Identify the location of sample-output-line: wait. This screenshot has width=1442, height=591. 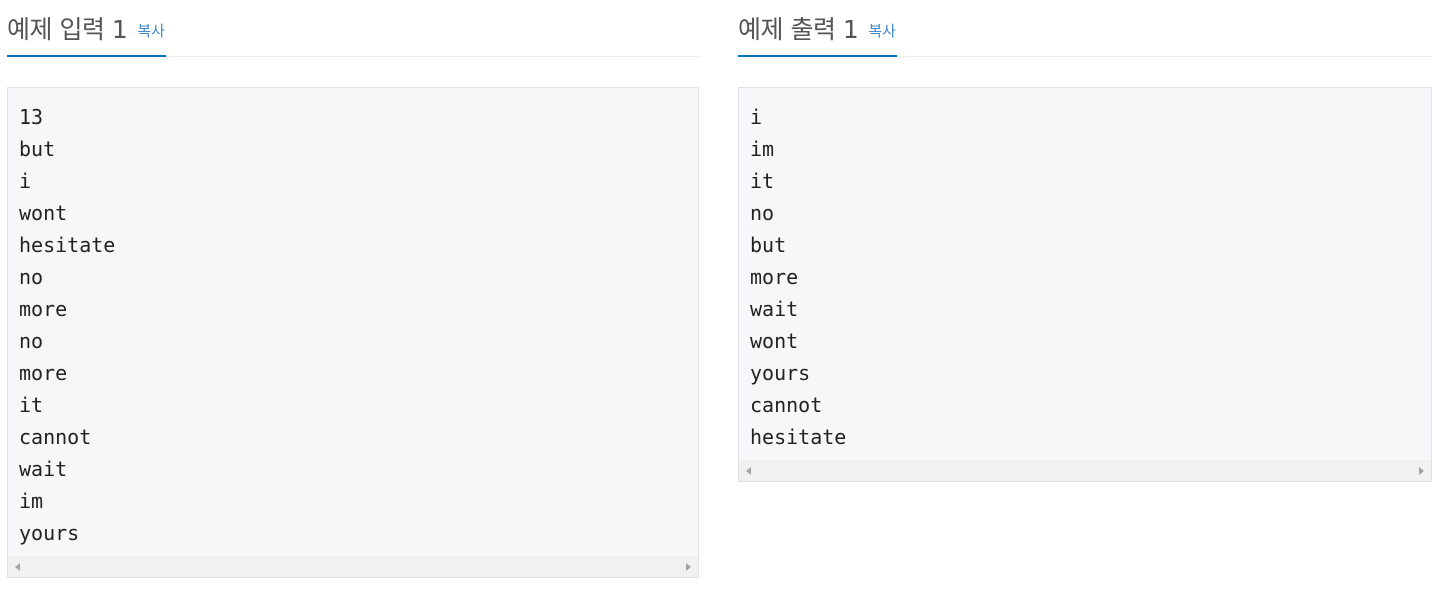
(774, 309).